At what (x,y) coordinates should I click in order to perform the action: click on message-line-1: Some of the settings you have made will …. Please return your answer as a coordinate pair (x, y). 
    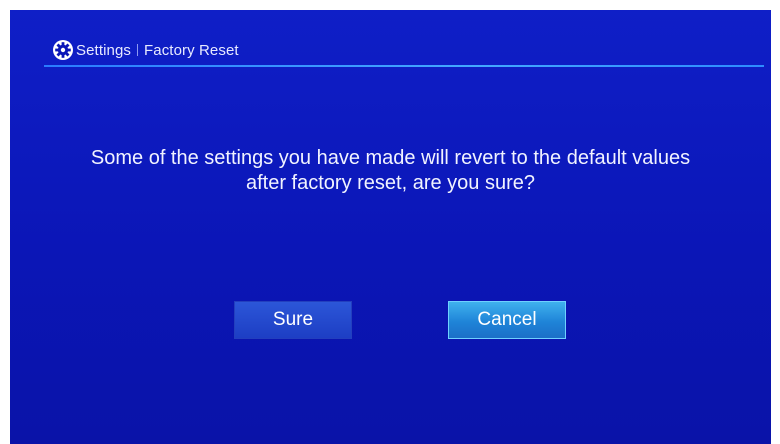
    Looking at the image, I should click on (390, 158).